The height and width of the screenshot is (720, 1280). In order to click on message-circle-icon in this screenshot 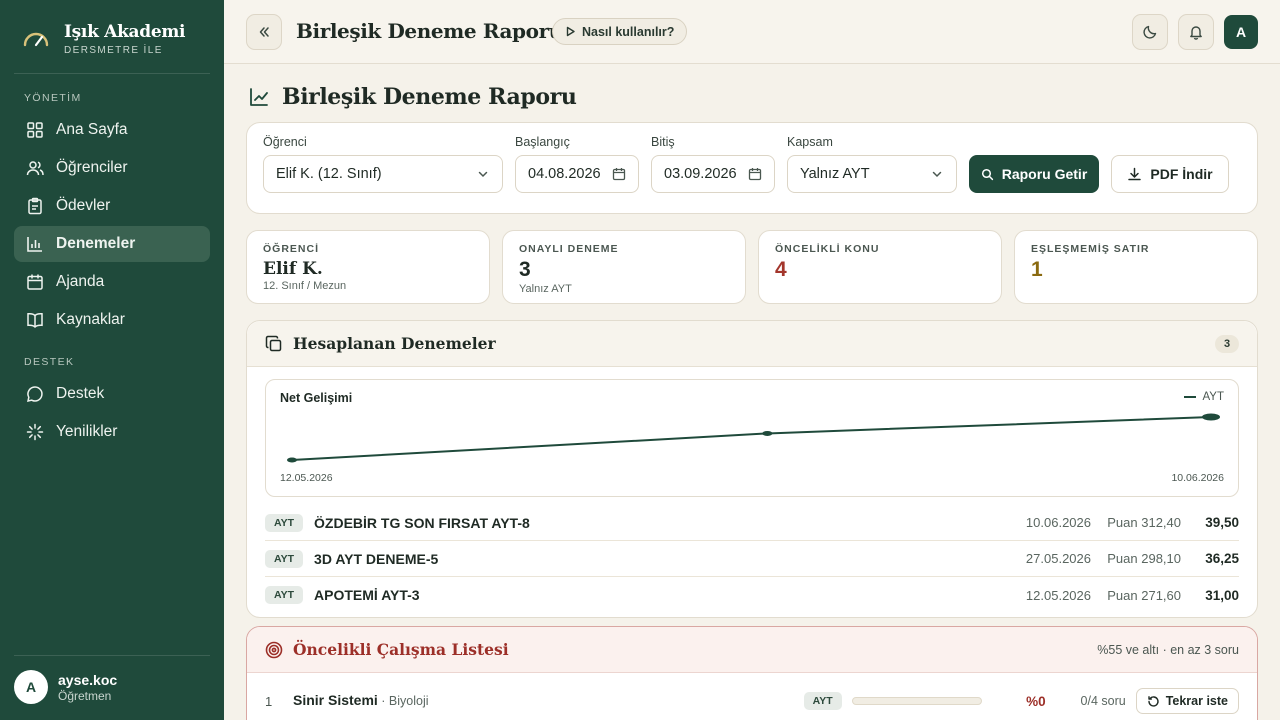, I will do `click(35, 394)`.